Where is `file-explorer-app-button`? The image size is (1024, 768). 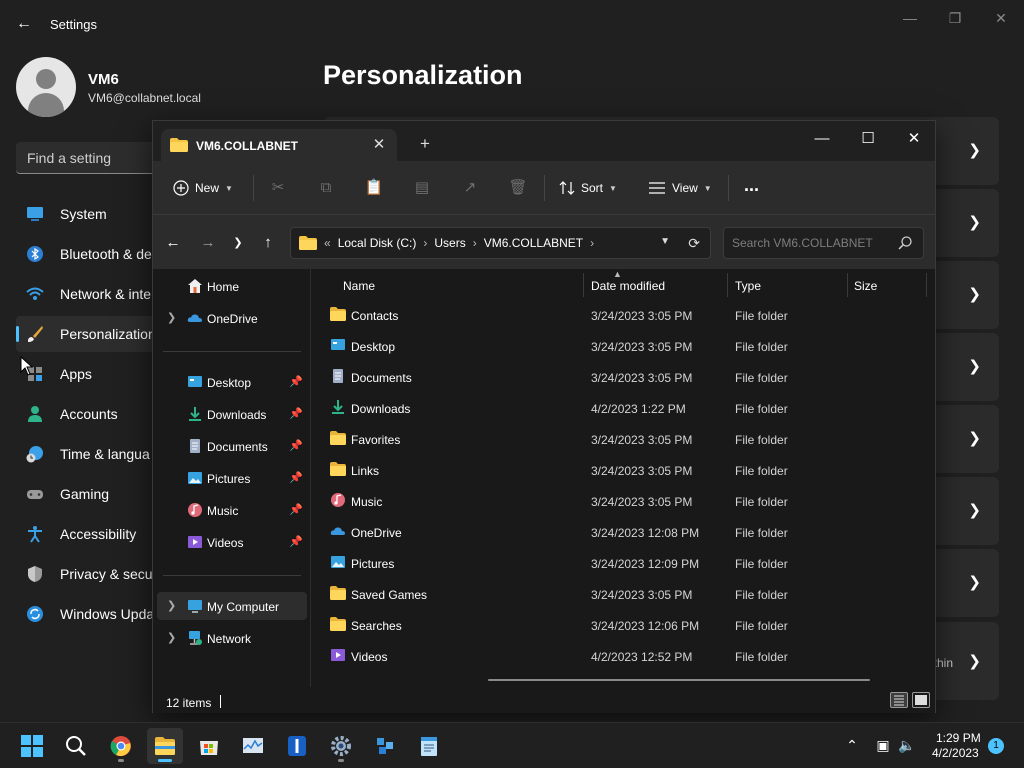
file-explorer-app-button is located at coordinates (165, 746).